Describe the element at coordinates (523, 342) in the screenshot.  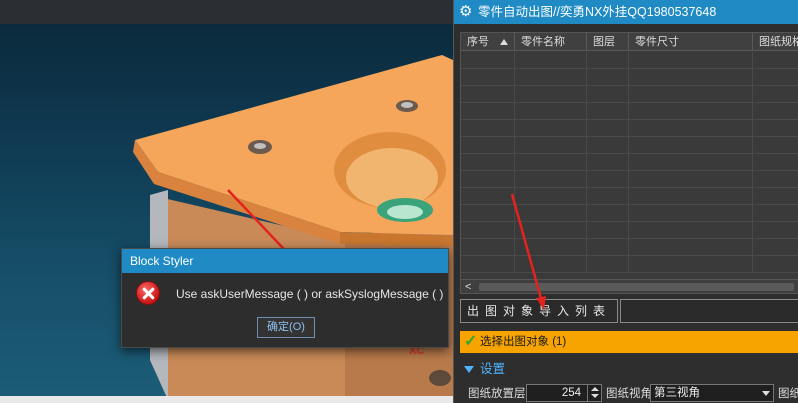
I see `selection-status-label: 选择出图对象 (1)` at that location.